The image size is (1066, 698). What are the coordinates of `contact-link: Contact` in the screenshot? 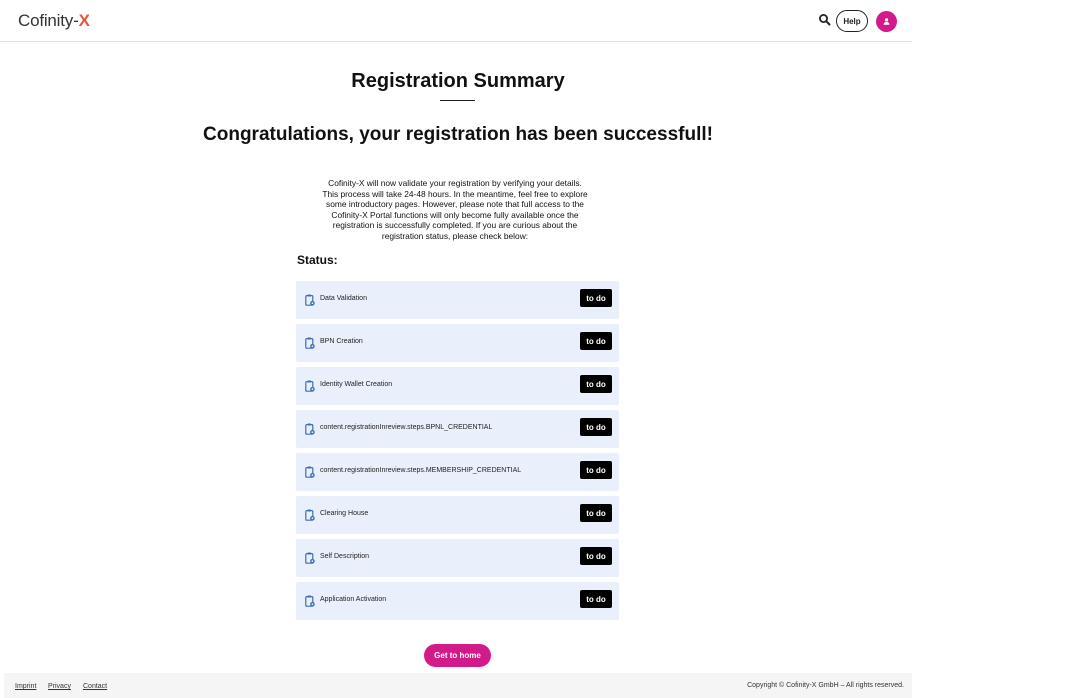 It's located at (95, 686).